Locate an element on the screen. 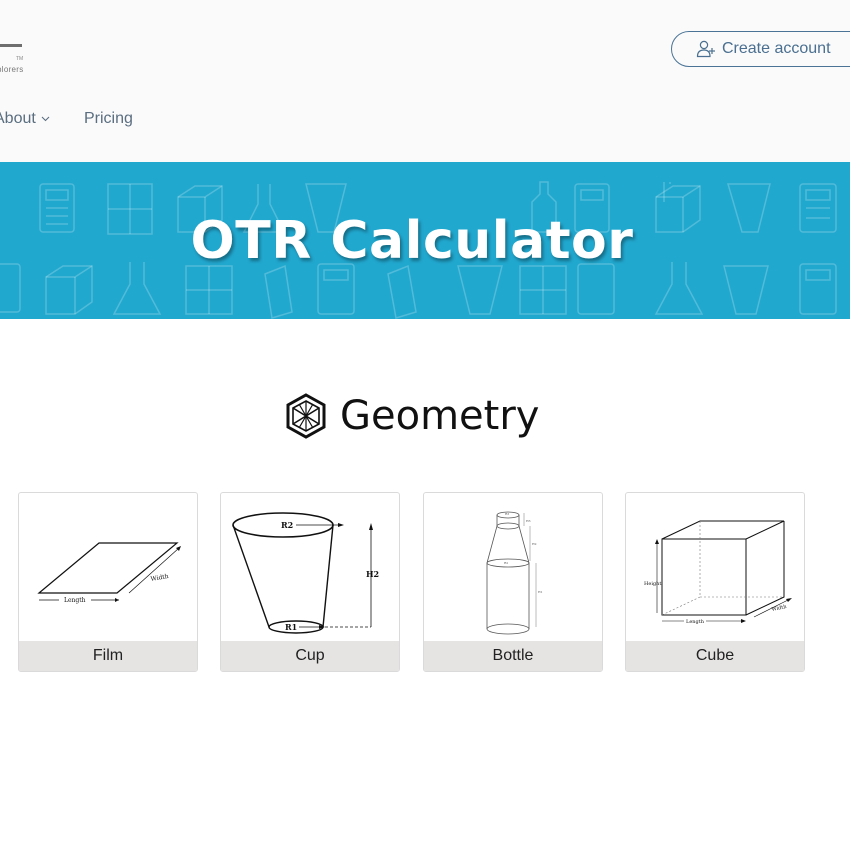 The width and height of the screenshot is (850, 850). create-account-label: Create account is located at coordinates (776, 48).